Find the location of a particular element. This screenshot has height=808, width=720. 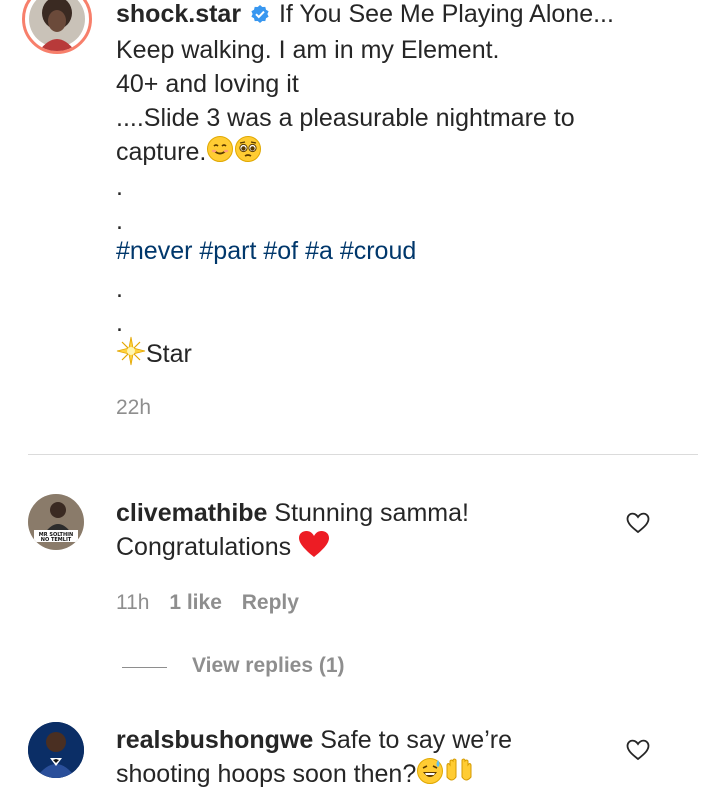

reply-button: Reply is located at coordinates (270, 602).